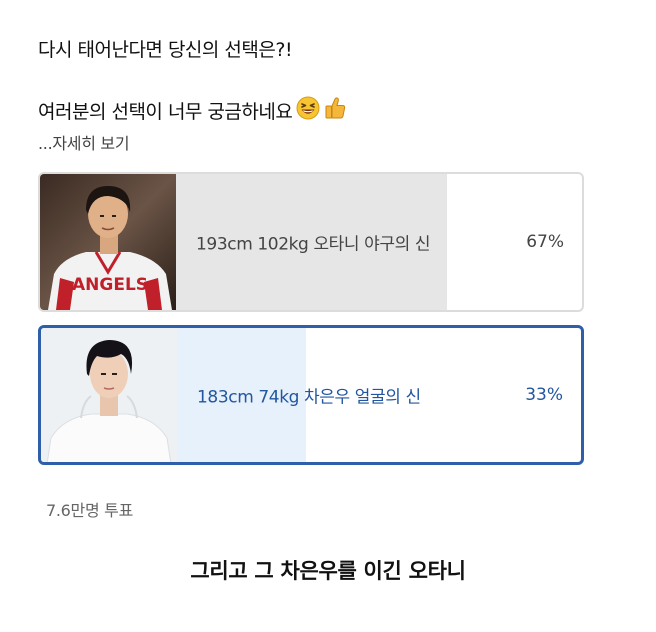  Describe the element at coordinates (309, 397) in the screenshot. I see `poll-option-label: 183cm 74kg 차은우 얼굴의 신` at that location.